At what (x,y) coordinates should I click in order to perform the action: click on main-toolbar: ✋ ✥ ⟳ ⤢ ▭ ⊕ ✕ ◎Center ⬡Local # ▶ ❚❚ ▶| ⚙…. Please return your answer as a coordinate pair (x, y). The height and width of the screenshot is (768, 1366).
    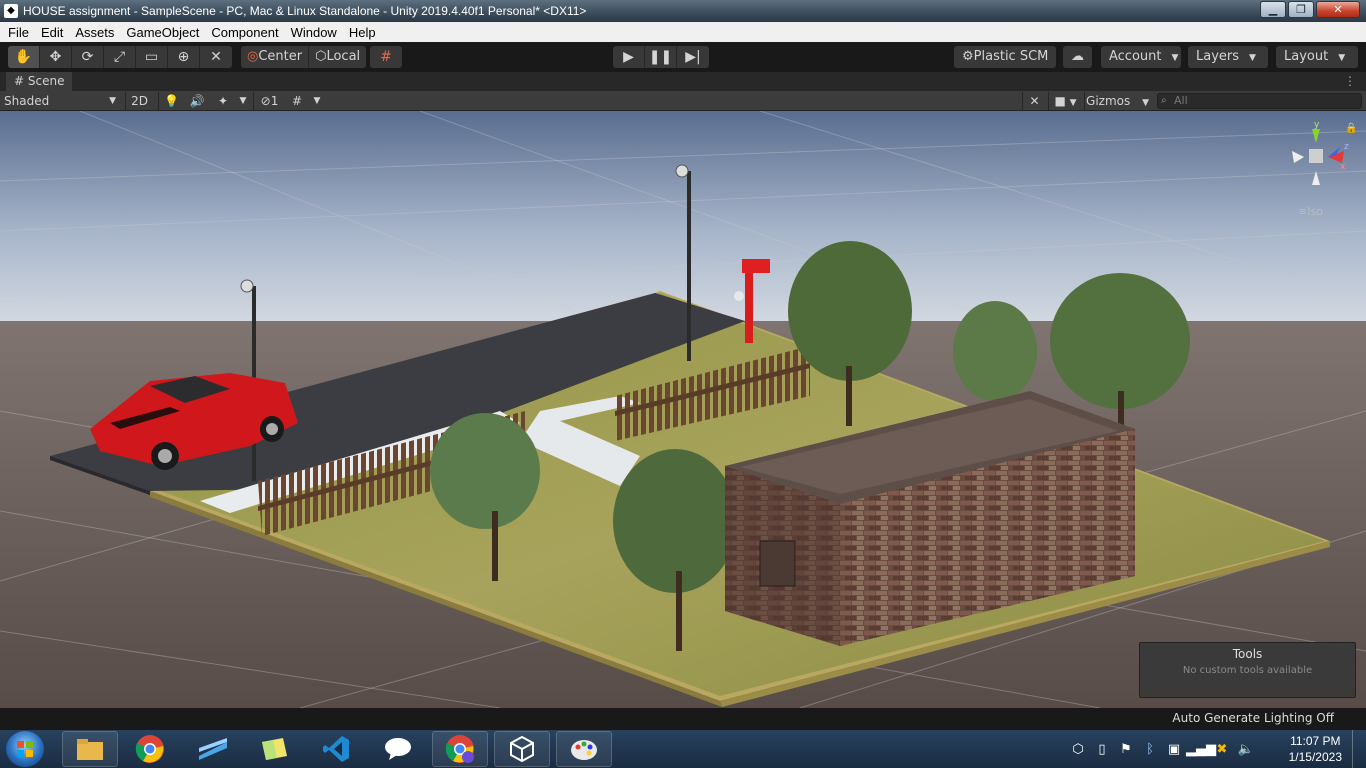
    Looking at the image, I should click on (683, 57).